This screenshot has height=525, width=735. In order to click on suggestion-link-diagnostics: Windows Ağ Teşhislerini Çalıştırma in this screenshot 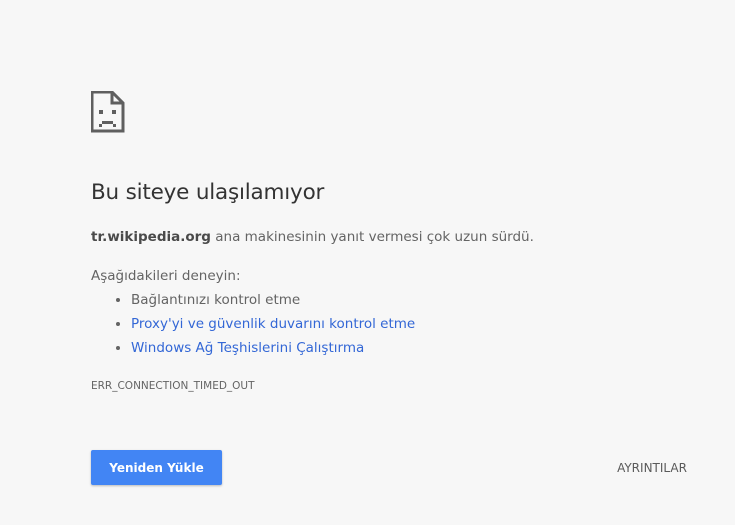, I will do `click(247, 348)`.